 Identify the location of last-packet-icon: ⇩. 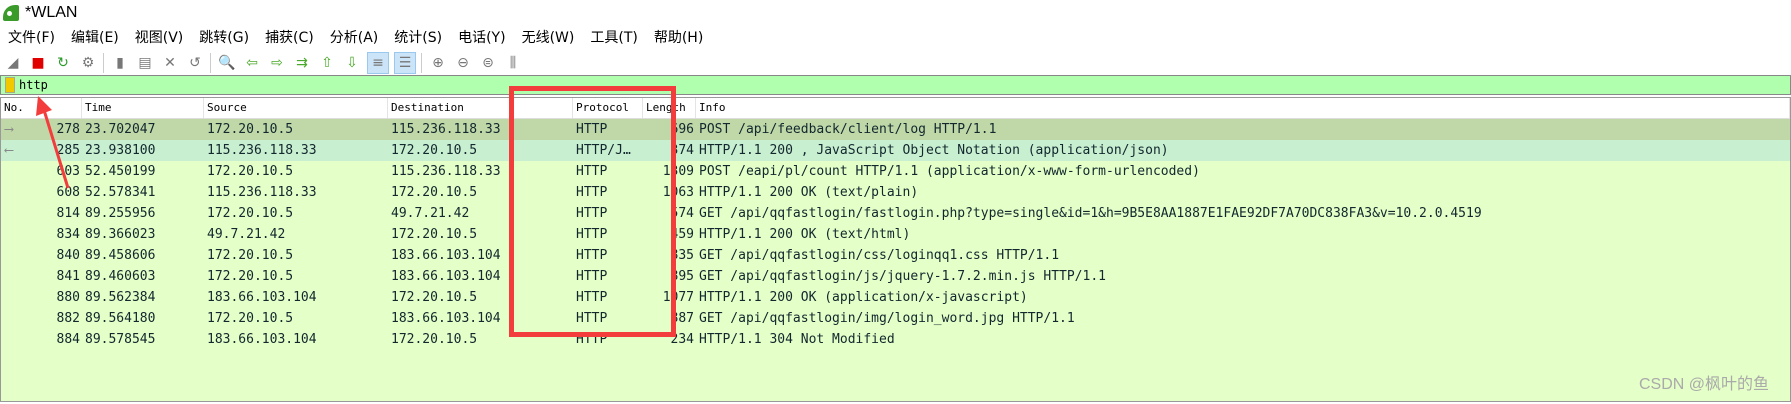
(352, 63).